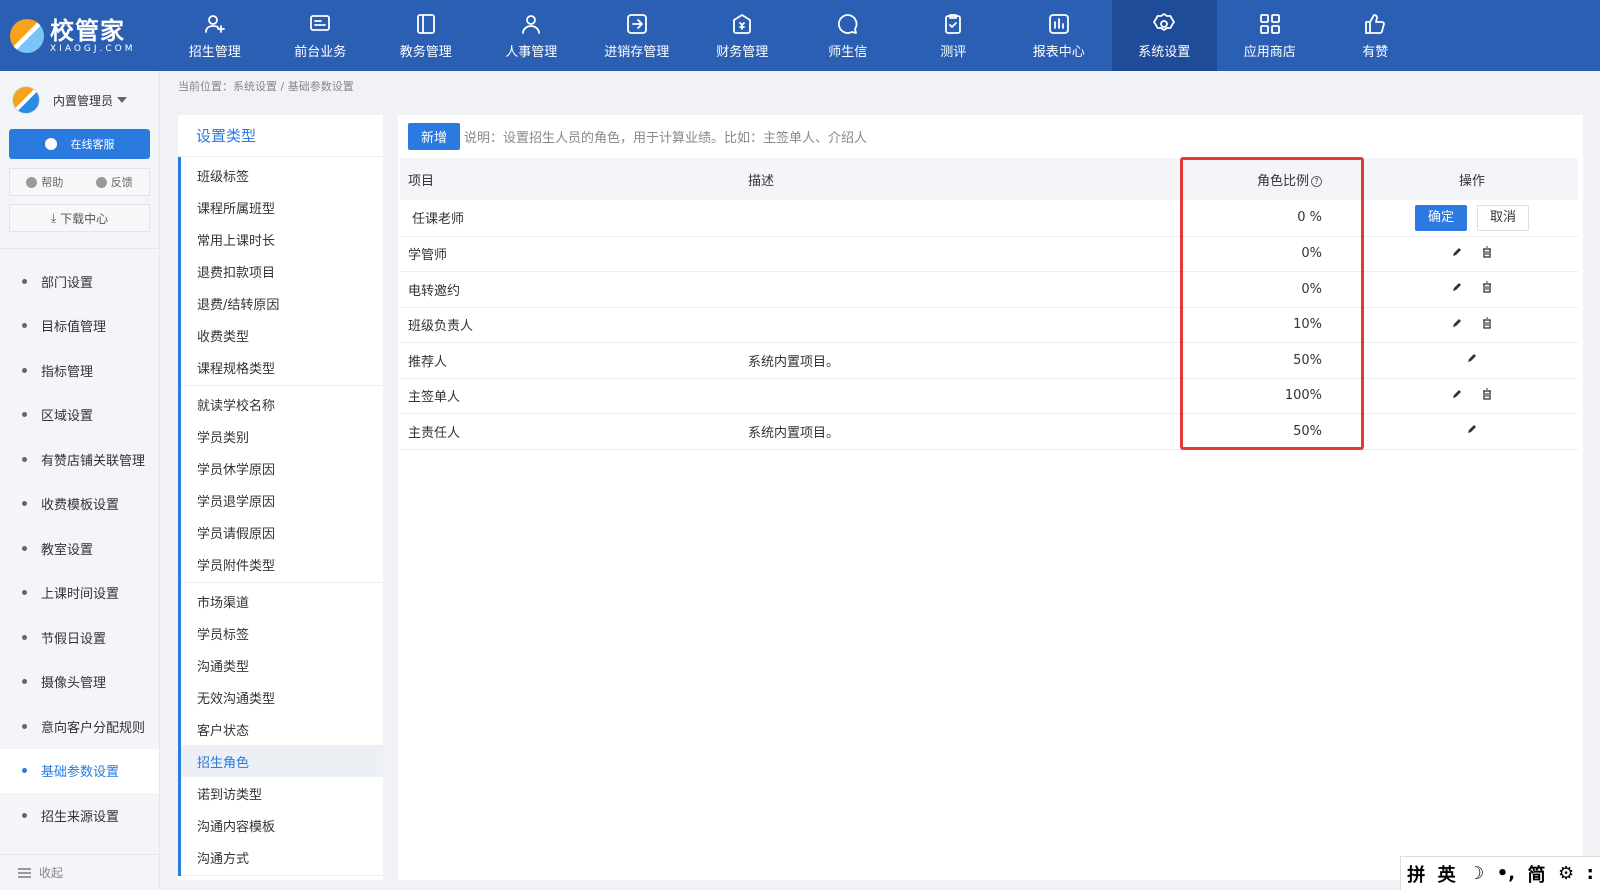  What do you see at coordinates (79, 144) in the screenshot?
I see `online-service-button: 在线客服` at bounding box center [79, 144].